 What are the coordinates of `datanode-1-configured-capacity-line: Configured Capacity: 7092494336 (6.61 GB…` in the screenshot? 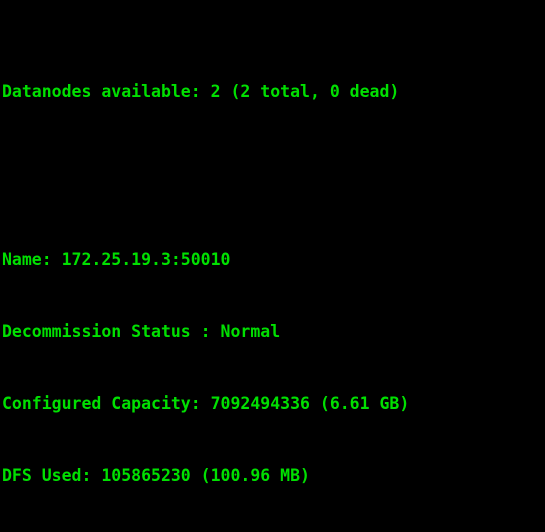 It's located at (206, 403).